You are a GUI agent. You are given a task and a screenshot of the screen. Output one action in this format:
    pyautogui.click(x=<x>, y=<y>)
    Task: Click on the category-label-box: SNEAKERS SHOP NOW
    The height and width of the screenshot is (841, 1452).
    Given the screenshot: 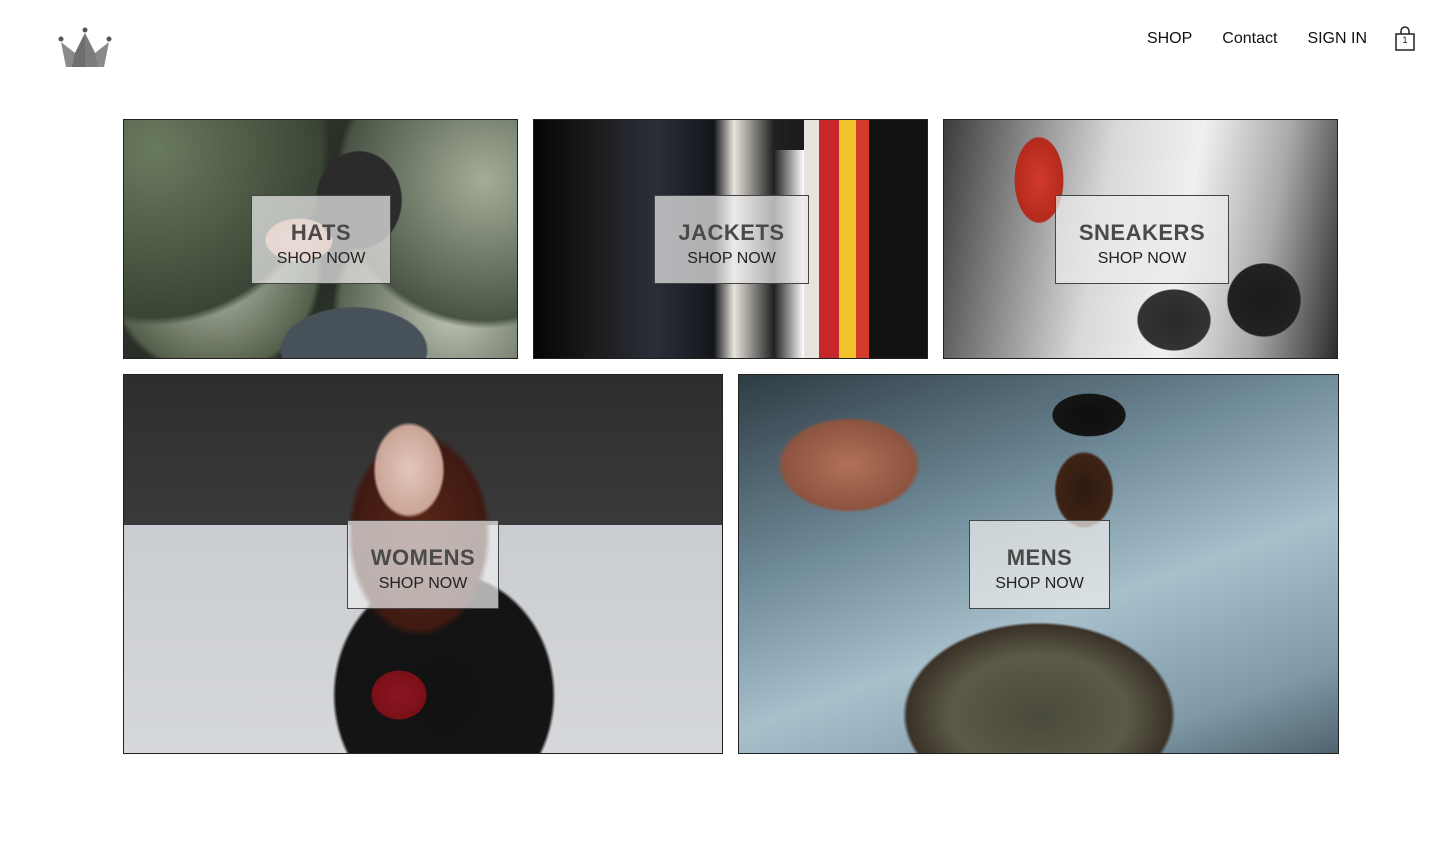 What is the action you would take?
    pyautogui.click(x=1142, y=239)
    